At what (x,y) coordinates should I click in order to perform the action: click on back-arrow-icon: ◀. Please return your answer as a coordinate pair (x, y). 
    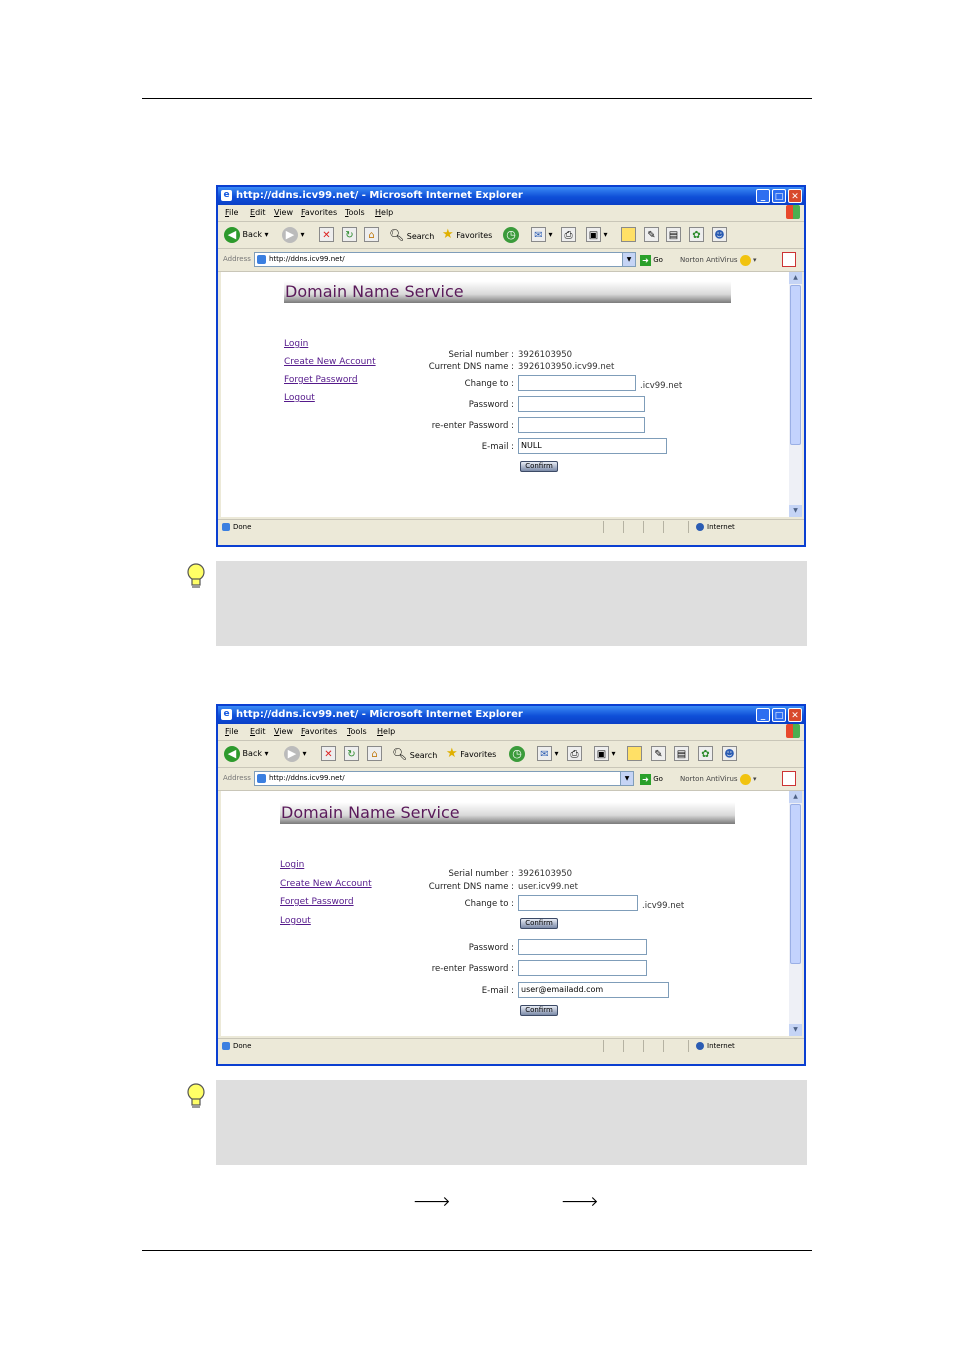
    Looking at the image, I should click on (232, 234).